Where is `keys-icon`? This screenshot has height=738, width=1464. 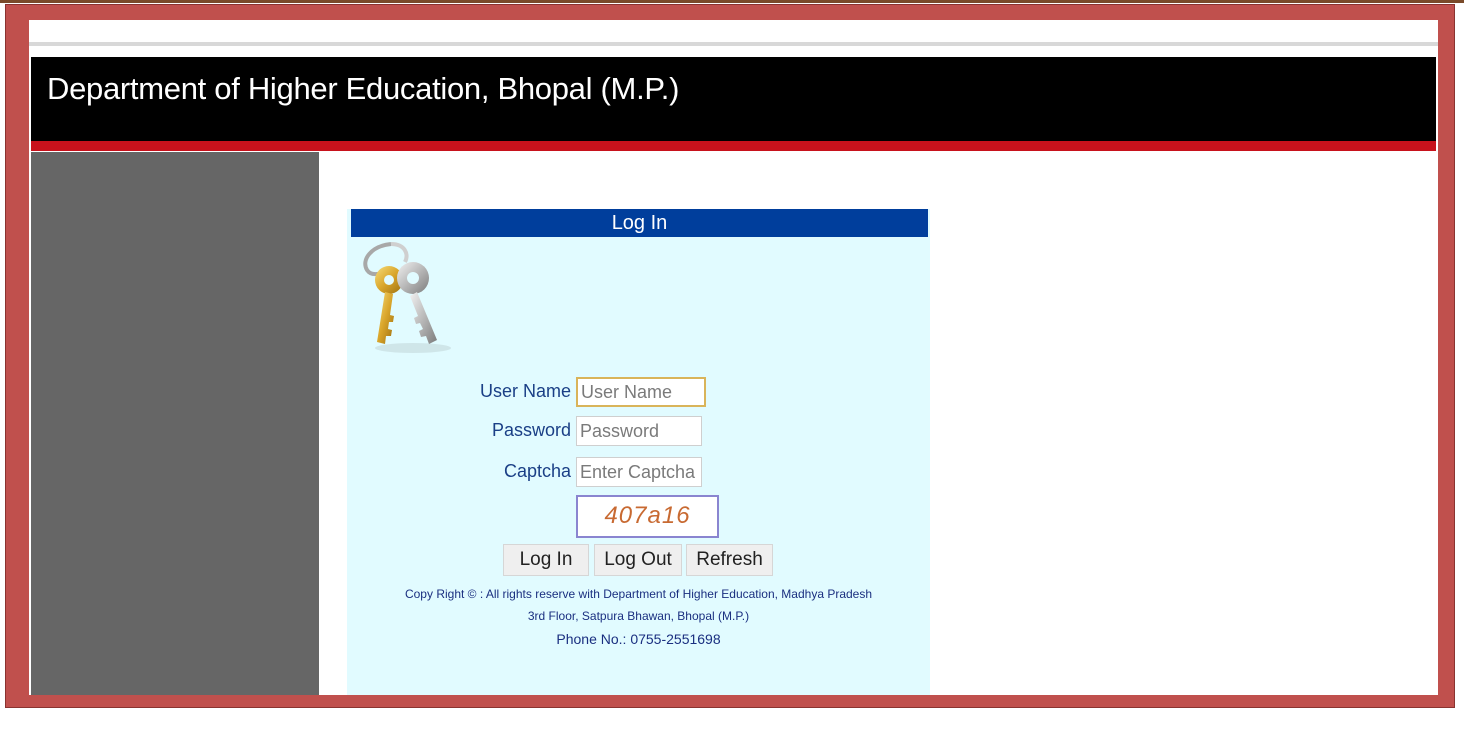 keys-icon is located at coordinates (411, 300).